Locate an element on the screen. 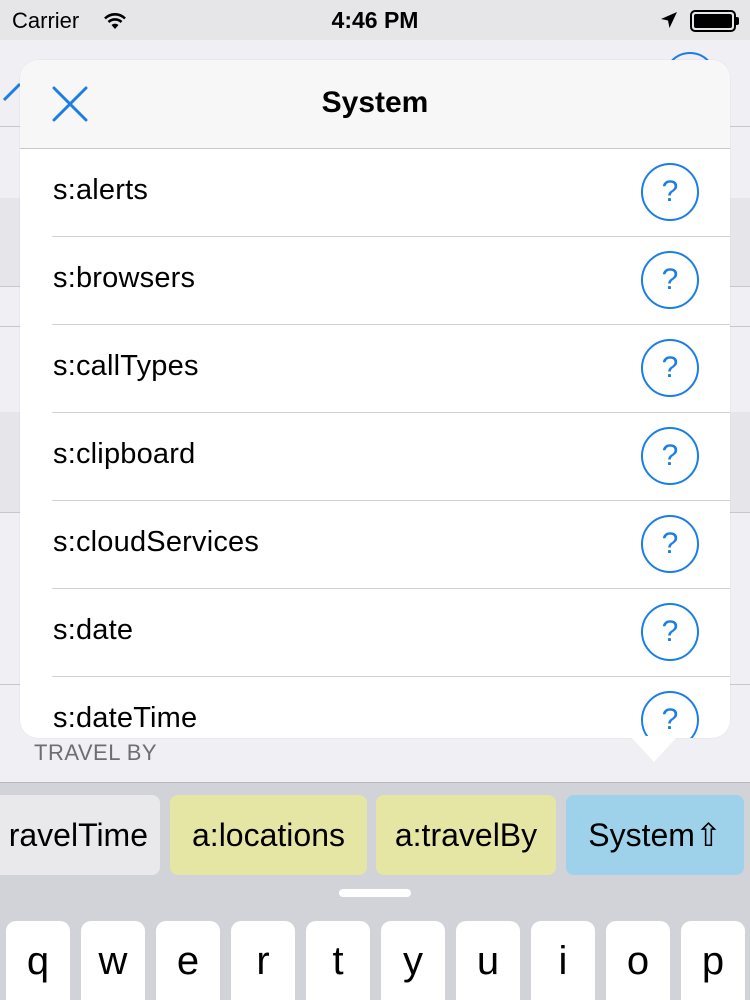  battery-icon is located at coordinates (715, 21).